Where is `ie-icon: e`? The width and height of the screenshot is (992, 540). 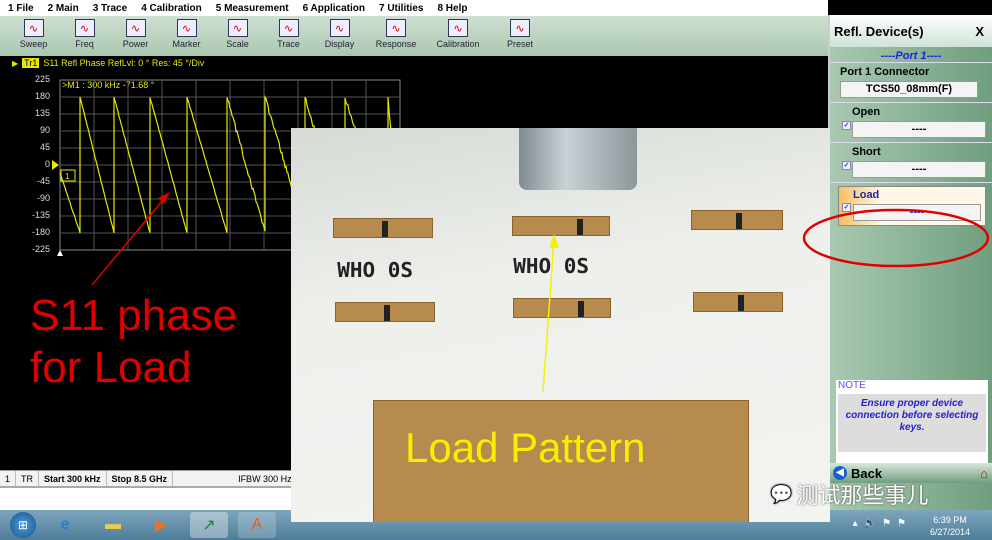
ie-icon: e is located at coordinates (65, 525).